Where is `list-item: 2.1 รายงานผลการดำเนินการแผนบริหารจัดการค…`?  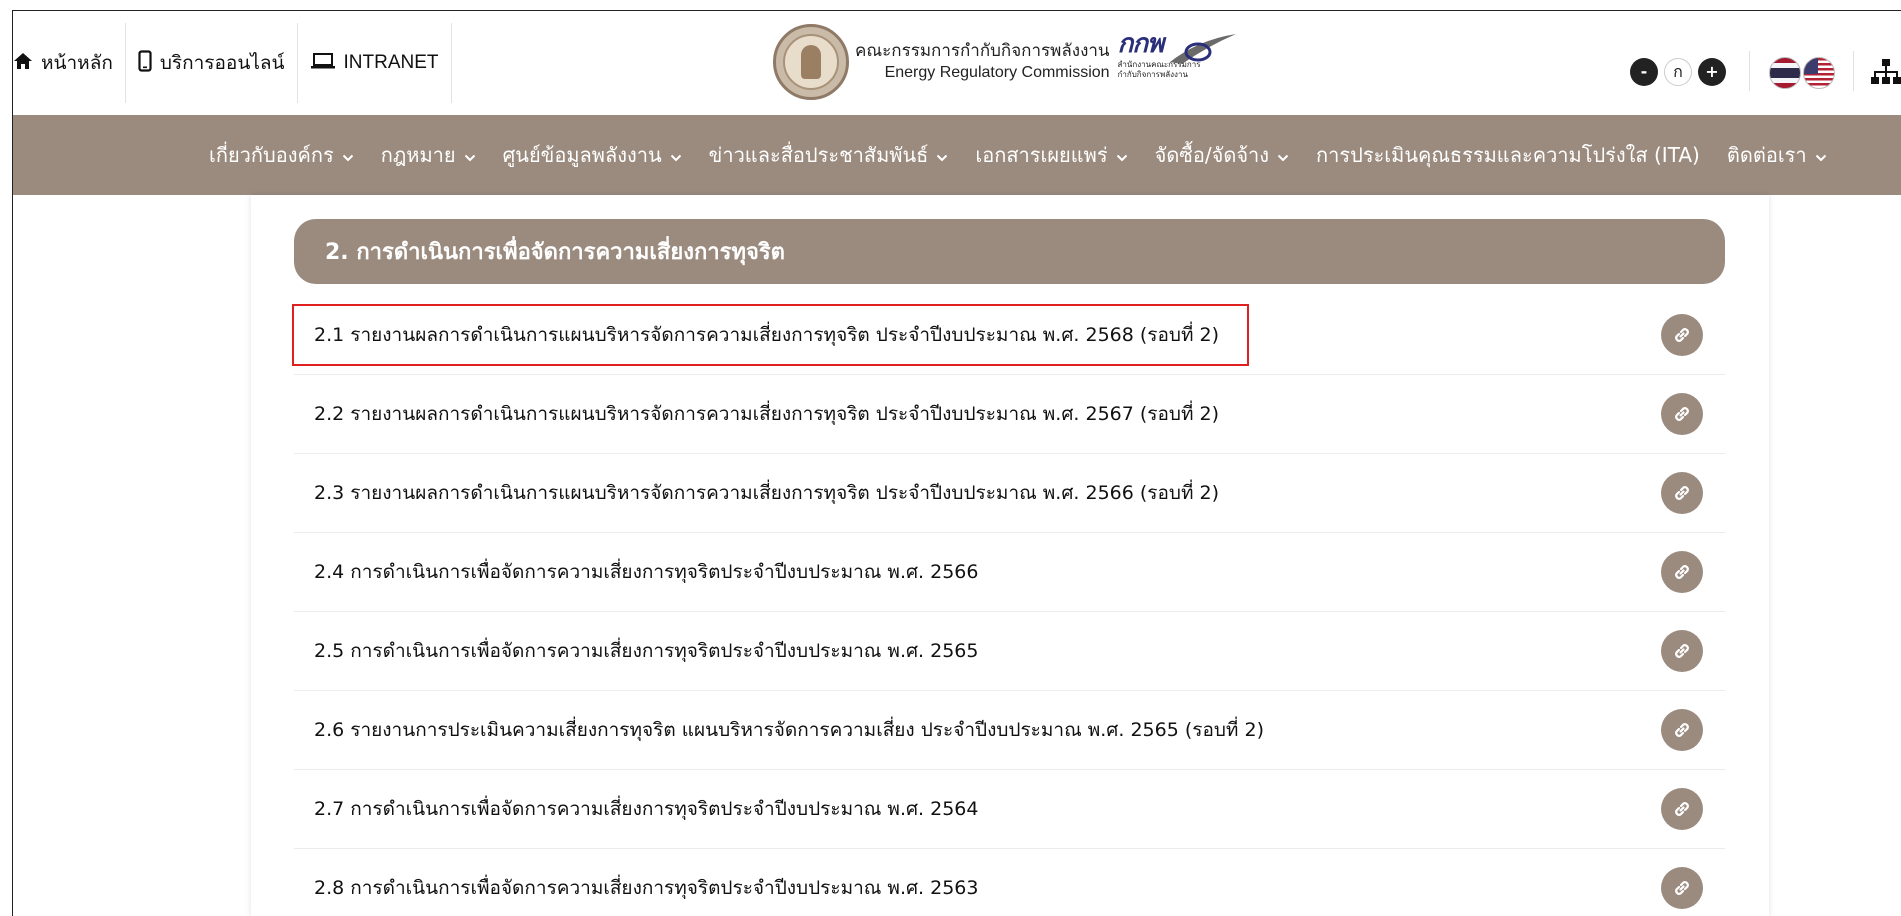
list-item: 2.1 รายงานผลการดำเนินการแผนบริหารจัดการค… is located at coordinates (1008, 335).